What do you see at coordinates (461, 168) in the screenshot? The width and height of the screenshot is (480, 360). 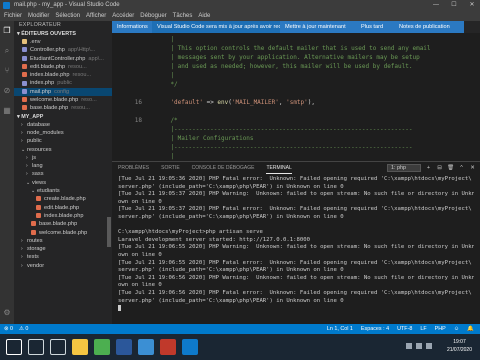 I see `maximize-panel-icon: ^` at bounding box center [461, 168].